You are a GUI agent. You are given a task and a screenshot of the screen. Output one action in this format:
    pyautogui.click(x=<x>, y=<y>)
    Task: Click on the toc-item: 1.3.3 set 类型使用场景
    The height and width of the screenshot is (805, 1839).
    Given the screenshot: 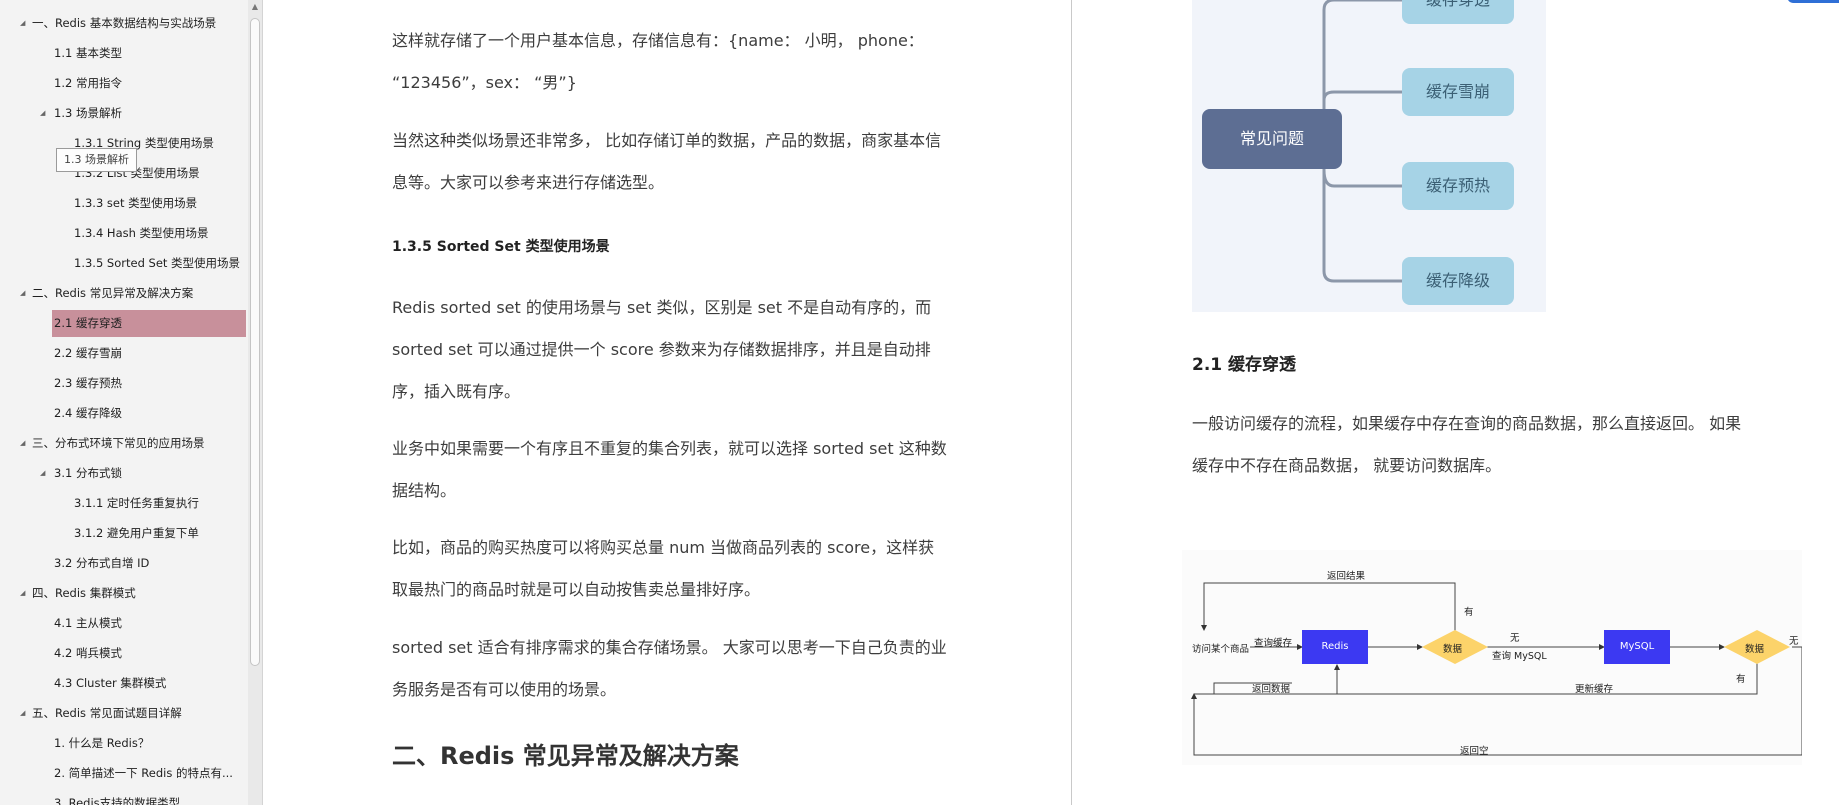 What is the action you would take?
    pyautogui.click(x=124, y=203)
    